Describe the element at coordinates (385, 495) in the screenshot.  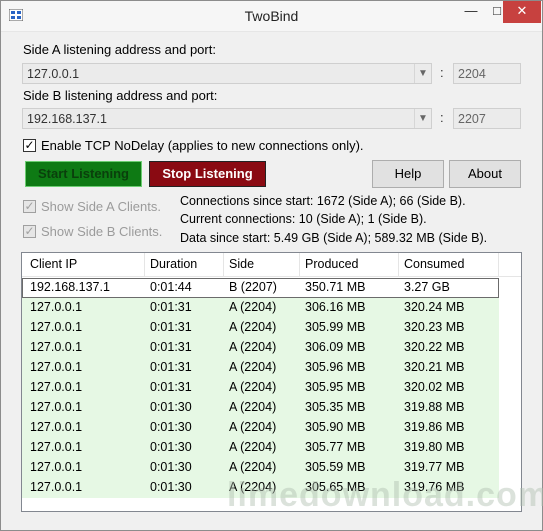
I see `watermark: limedownload.com` at that location.